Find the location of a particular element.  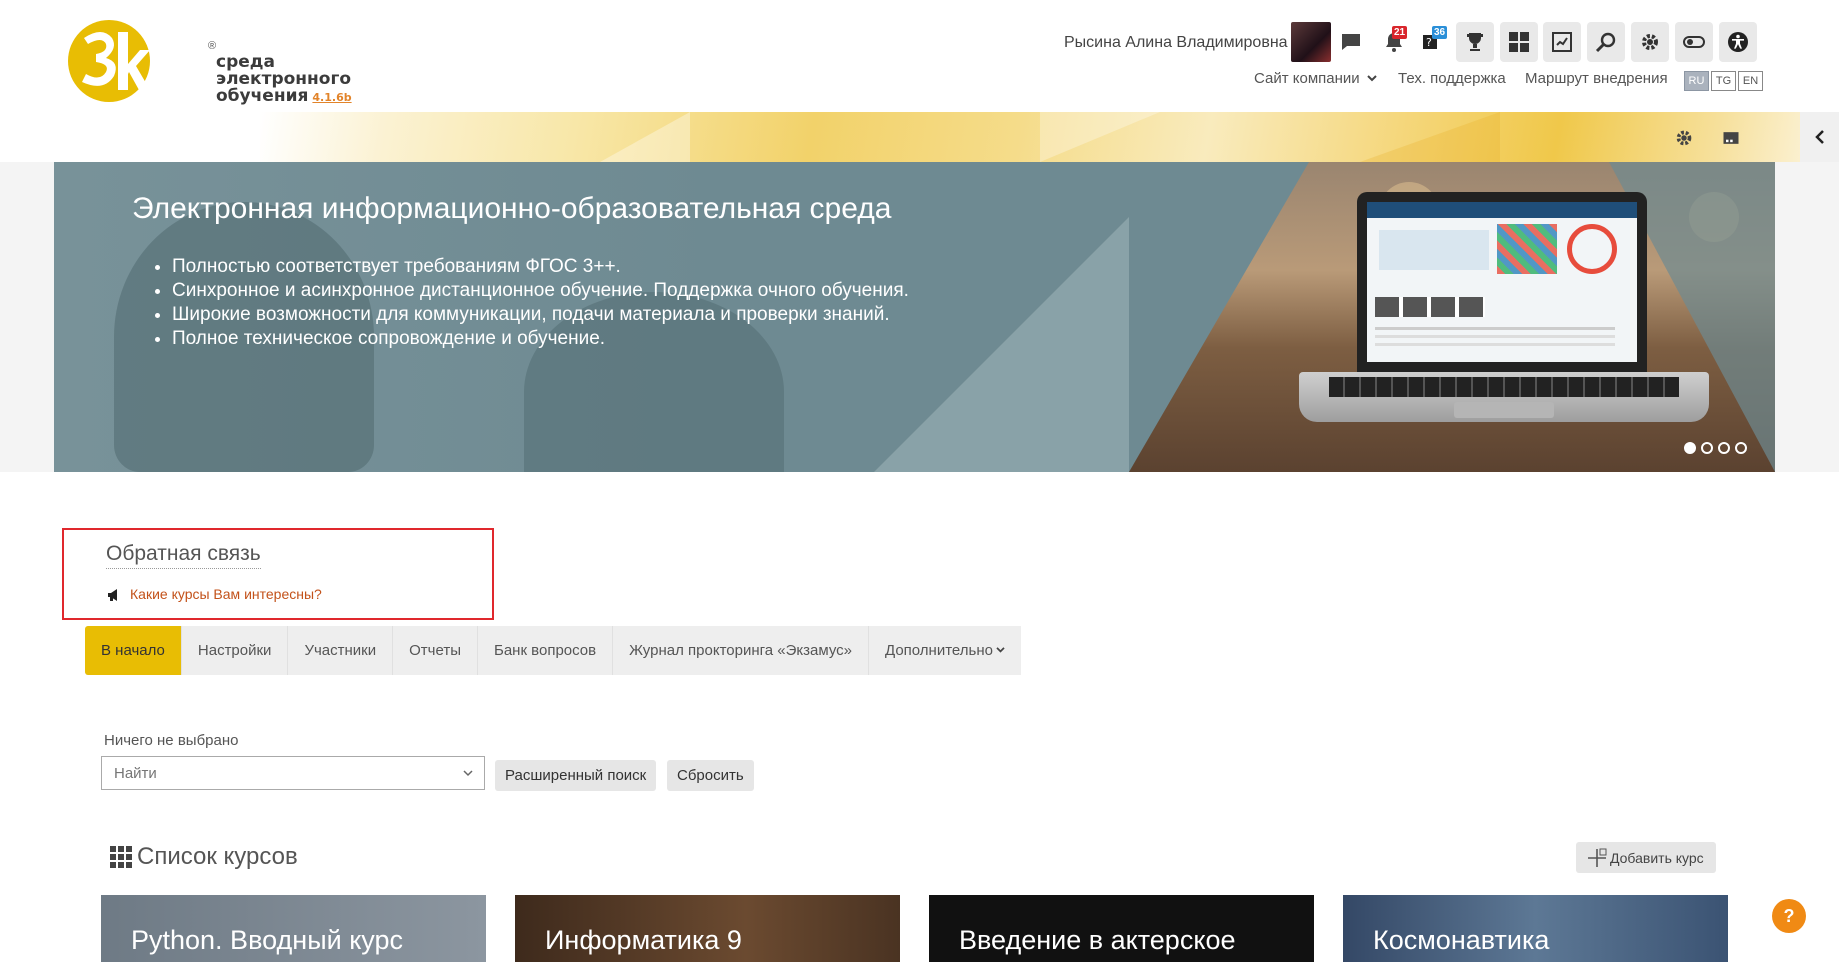

achievements-button is located at coordinates (1475, 42).